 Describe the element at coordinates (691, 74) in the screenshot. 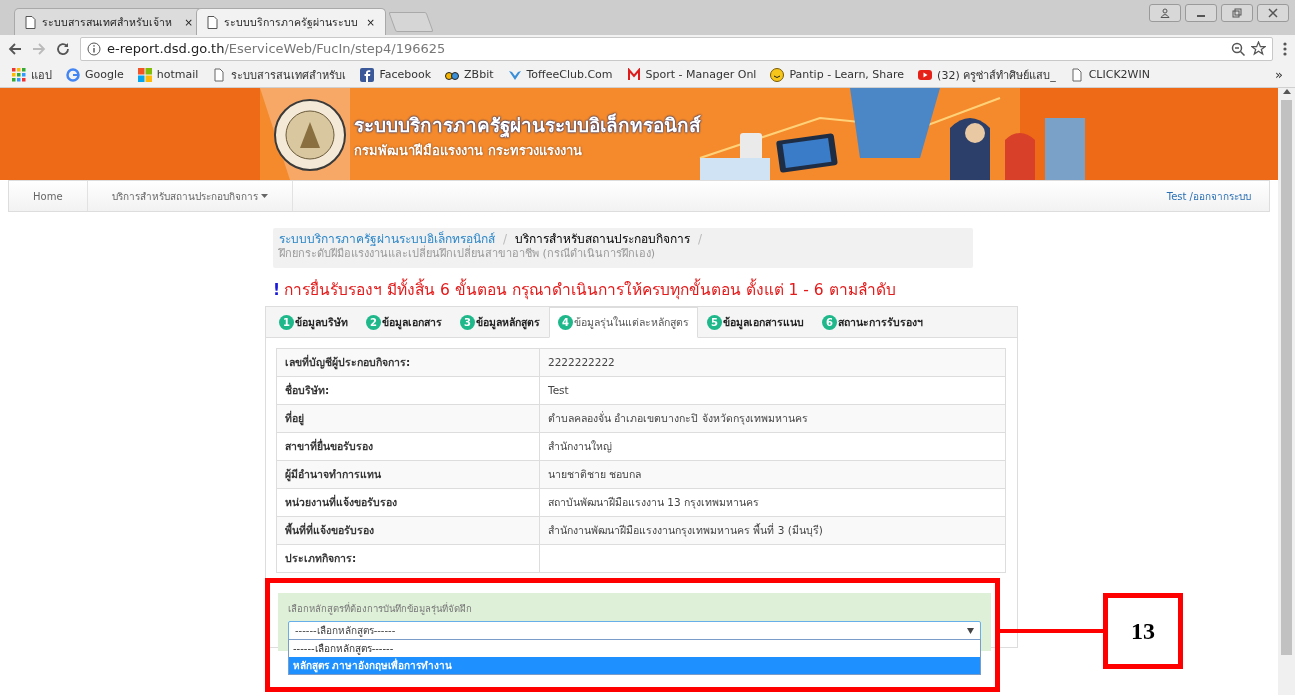

I see `bookmark: Sport - Manager Onl` at that location.